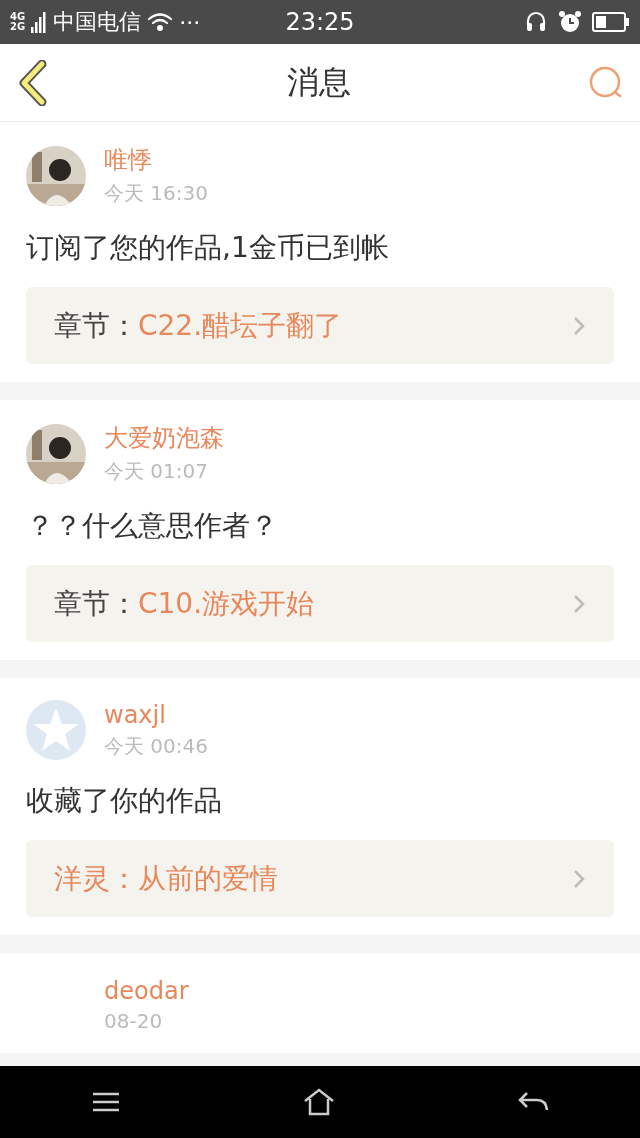 The width and height of the screenshot is (640, 1138). Describe the element at coordinates (18, 17) in the screenshot. I see `network-label: 4G` at that location.